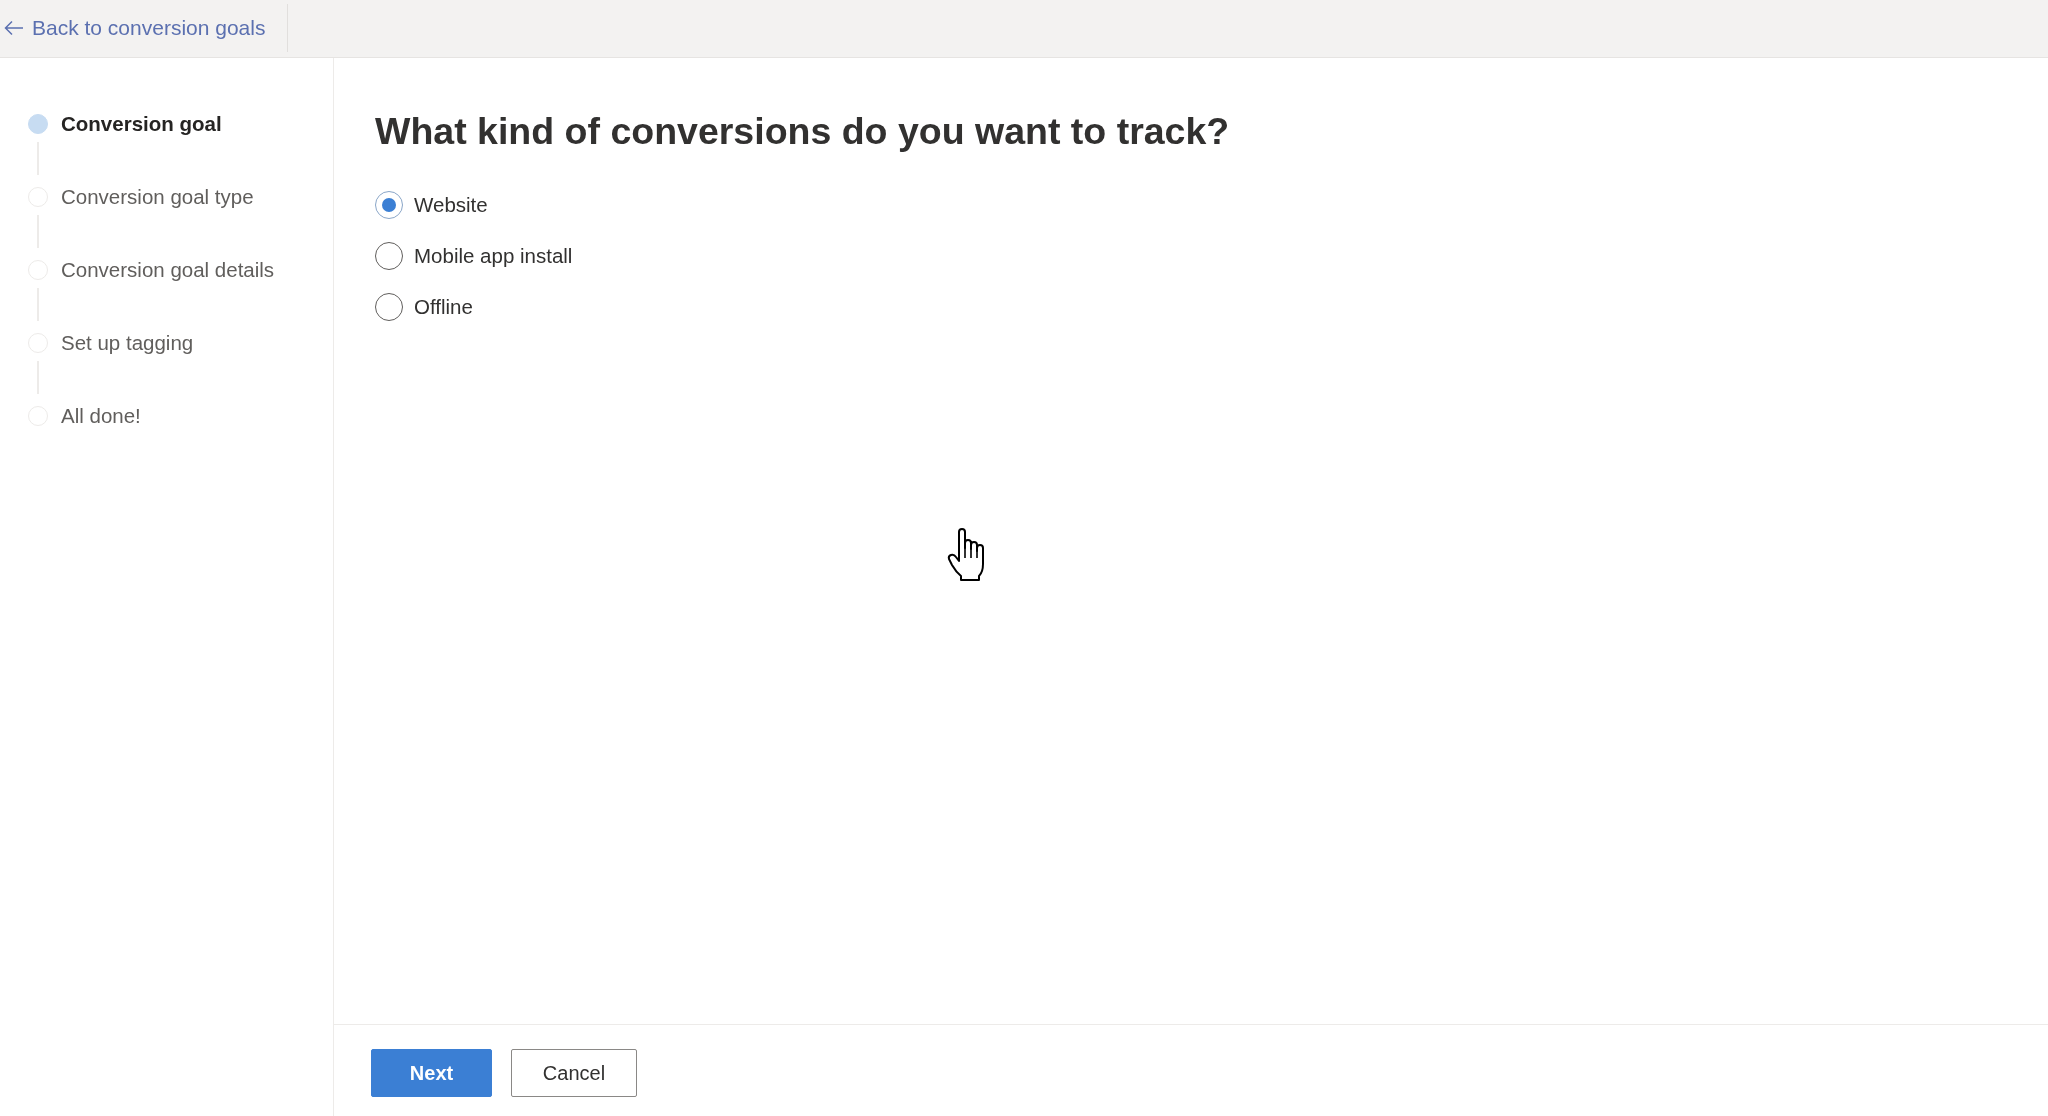 The height and width of the screenshot is (1116, 2048). I want to click on step-label: Set up tagging, so click(127, 343).